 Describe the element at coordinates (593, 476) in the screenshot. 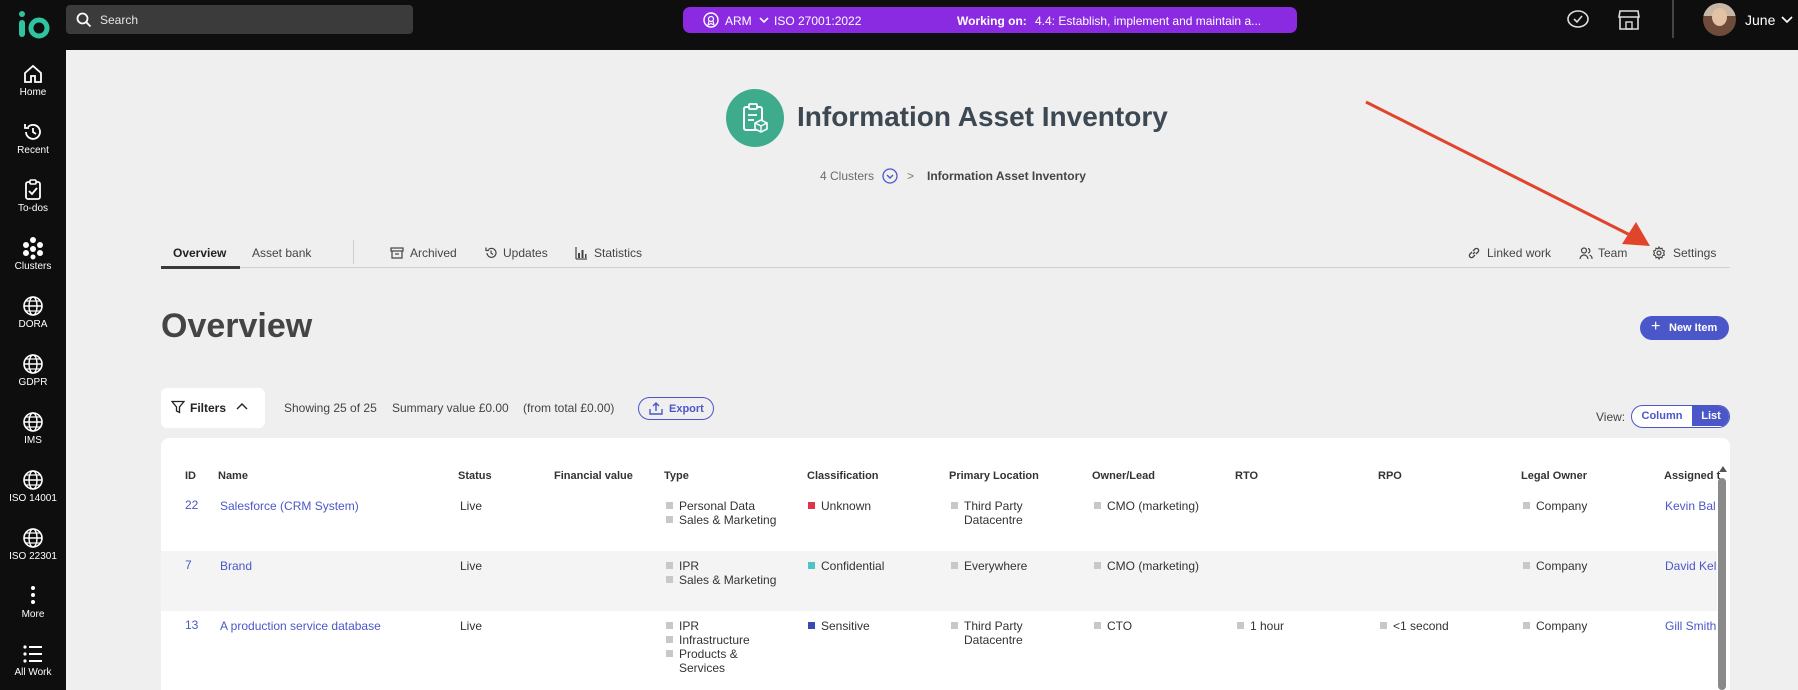

I see `column-header-financial-value: Financial value` at that location.